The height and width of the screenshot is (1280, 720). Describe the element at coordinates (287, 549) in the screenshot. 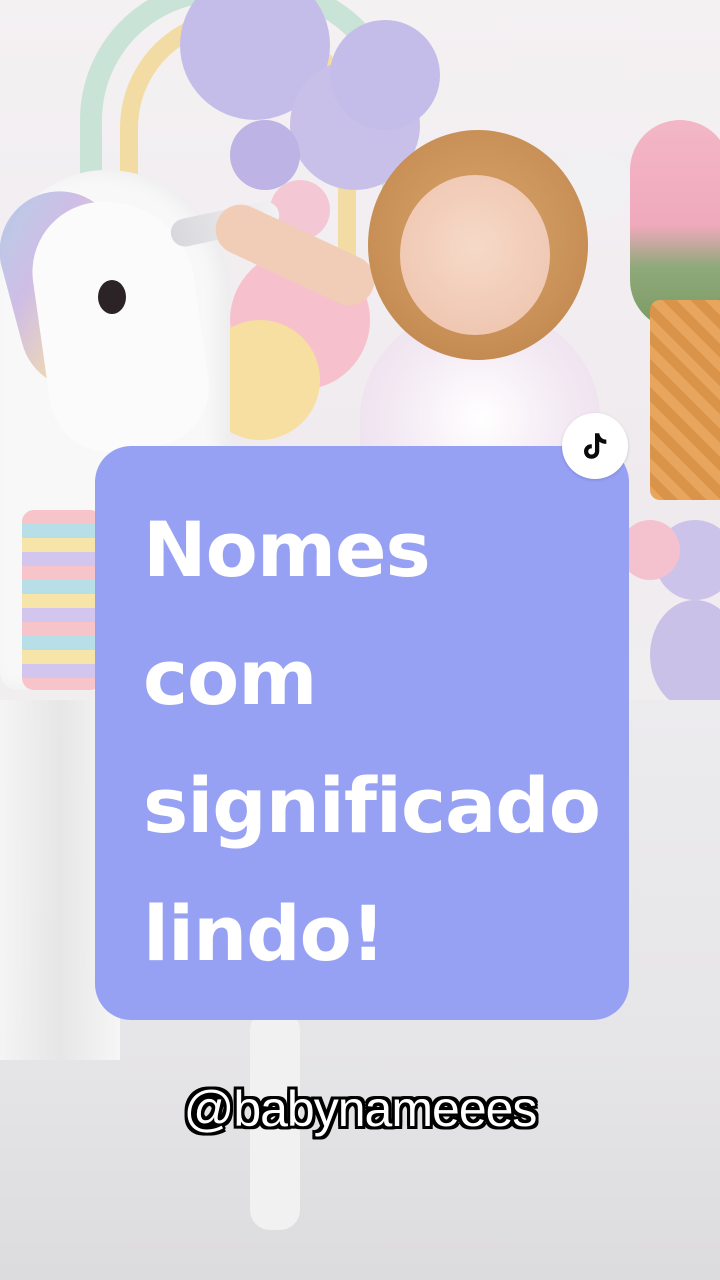

I see `title-line: Nomes` at that location.